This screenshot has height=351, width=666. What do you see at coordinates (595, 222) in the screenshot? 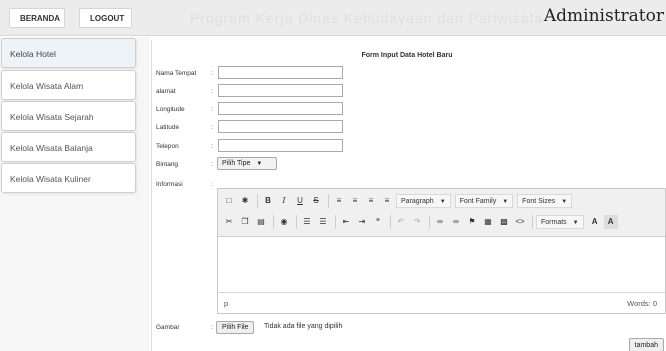
I see `text-color-icon: A` at bounding box center [595, 222].